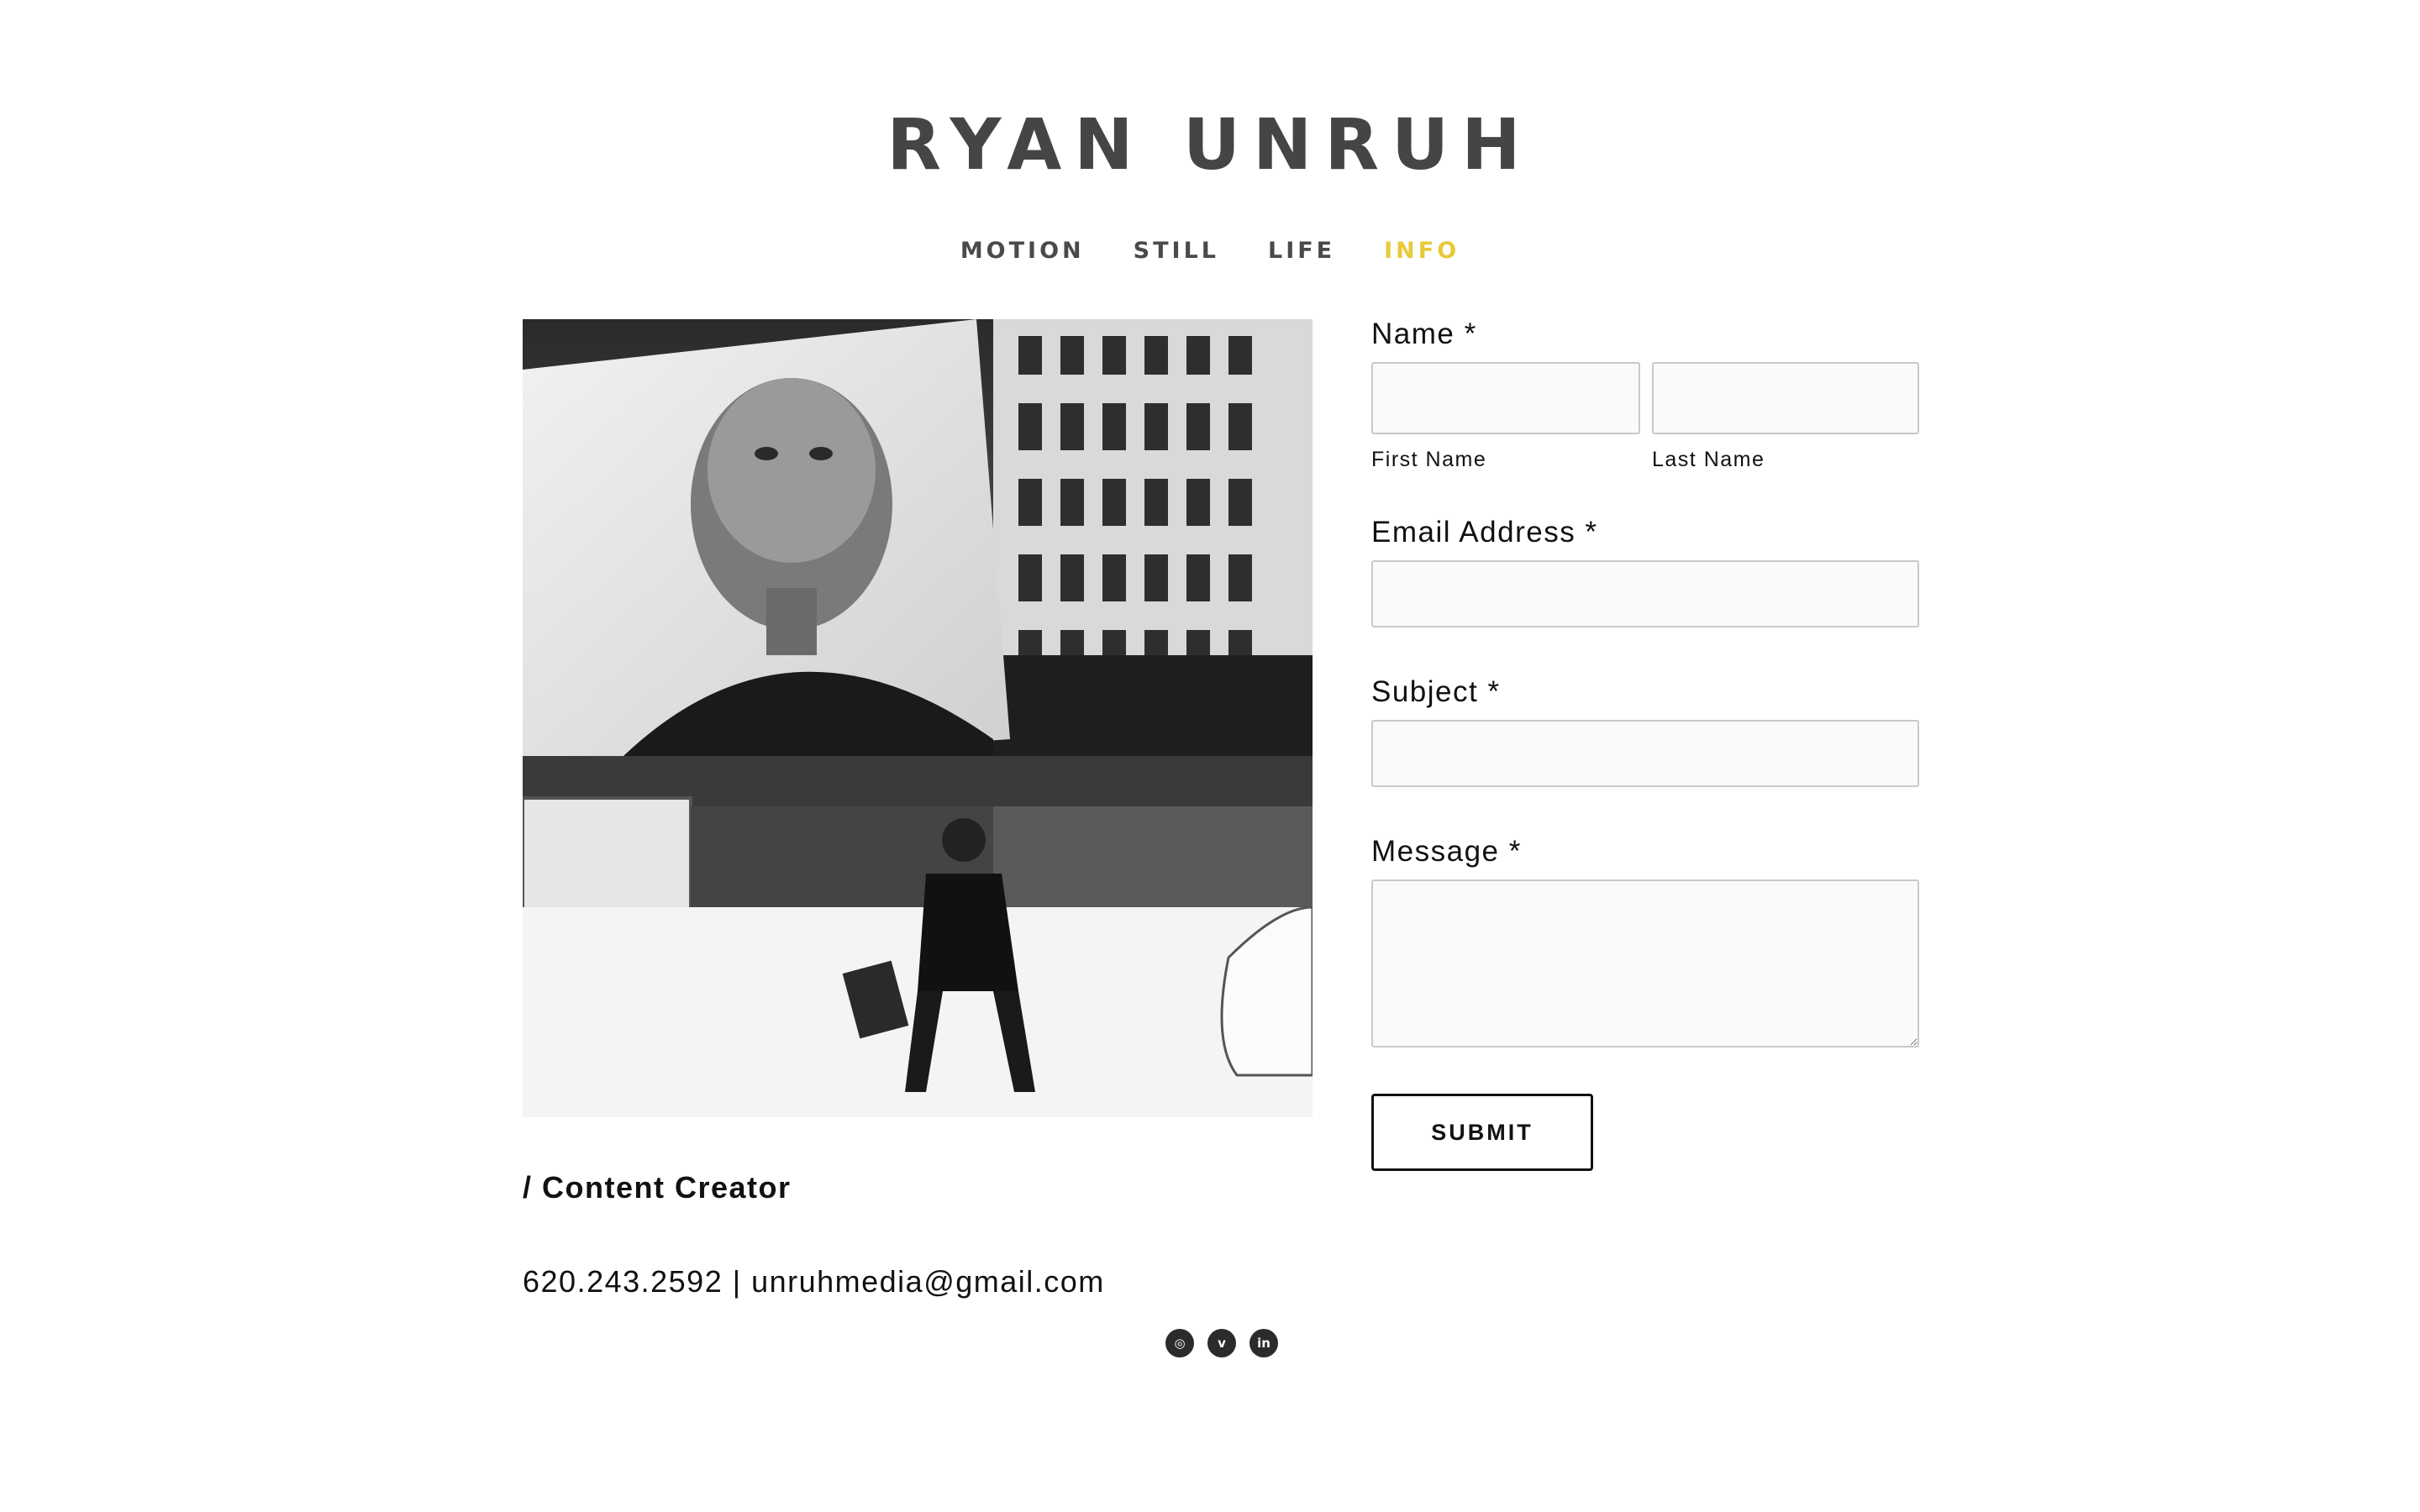 This screenshot has height=1512, width=2420. I want to click on nav-item-life: LIFE, so click(1301, 250).